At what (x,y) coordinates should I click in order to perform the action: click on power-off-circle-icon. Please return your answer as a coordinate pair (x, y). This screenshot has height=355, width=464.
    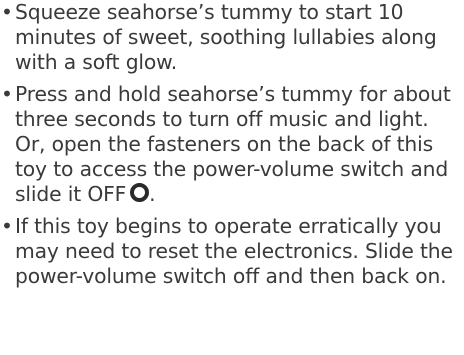
    Looking at the image, I should click on (140, 193).